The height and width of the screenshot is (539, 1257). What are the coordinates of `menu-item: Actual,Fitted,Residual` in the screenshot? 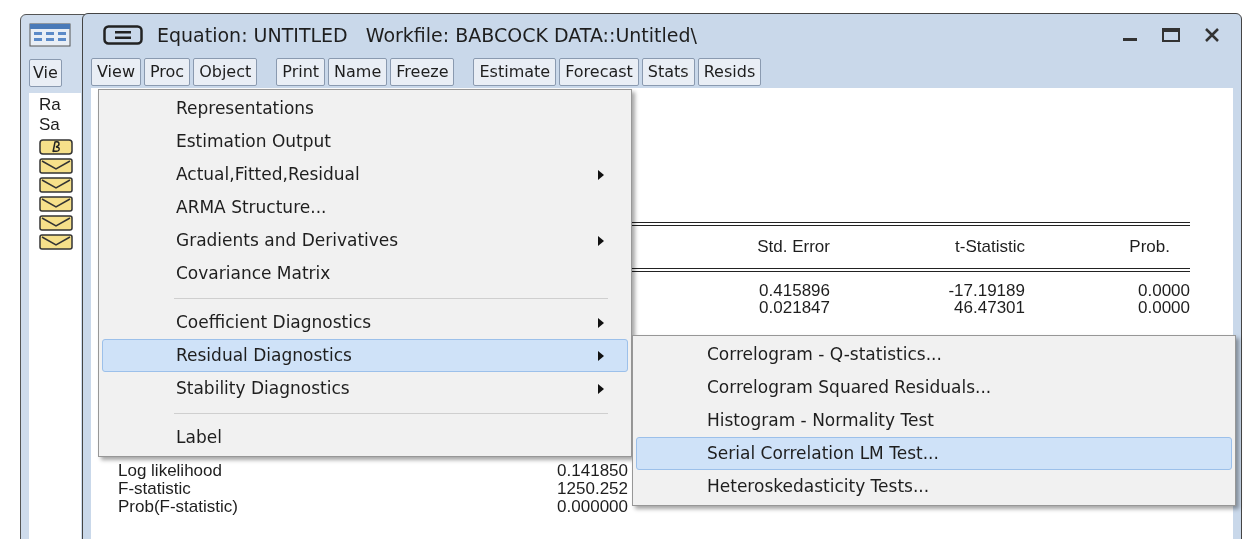 It's located at (365, 174).